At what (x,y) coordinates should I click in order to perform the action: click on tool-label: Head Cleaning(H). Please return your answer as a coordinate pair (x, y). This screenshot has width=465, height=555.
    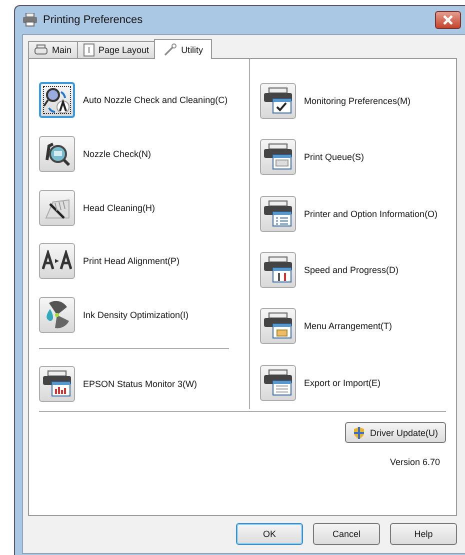
    Looking at the image, I should click on (119, 208).